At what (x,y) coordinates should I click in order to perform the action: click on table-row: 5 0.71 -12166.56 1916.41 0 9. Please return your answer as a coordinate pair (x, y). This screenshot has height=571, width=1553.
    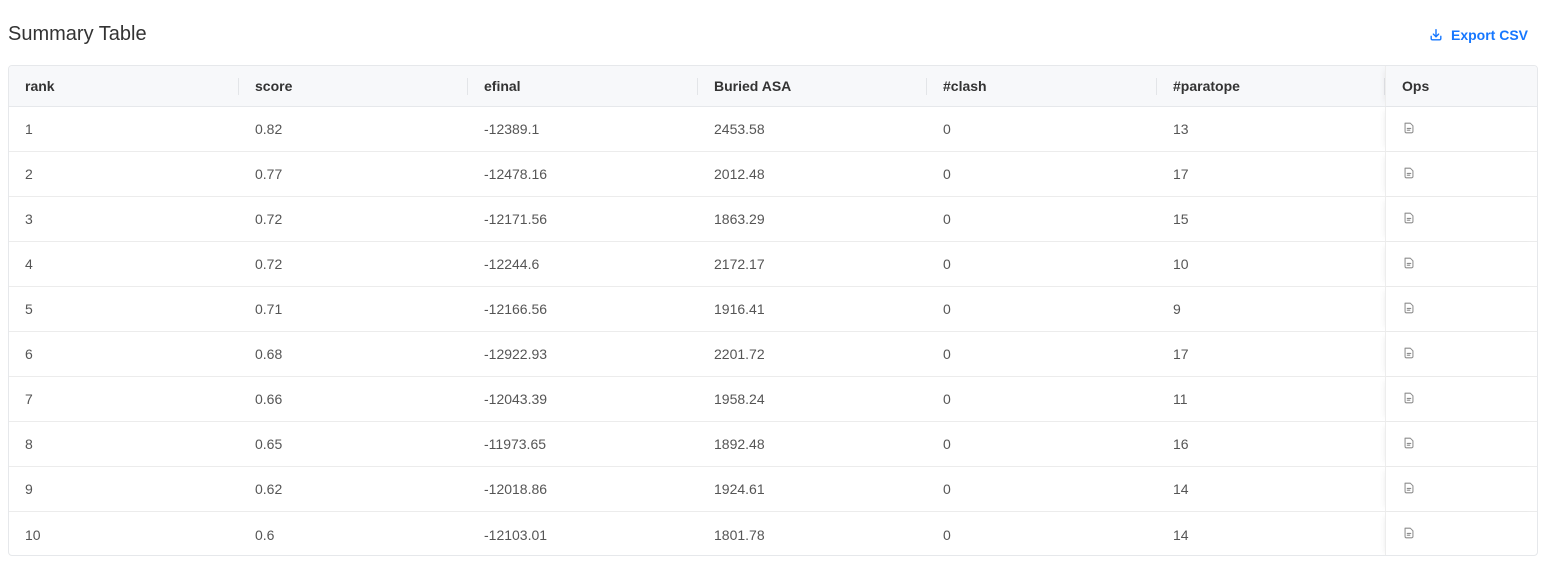
    Looking at the image, I should click on (773, 309).